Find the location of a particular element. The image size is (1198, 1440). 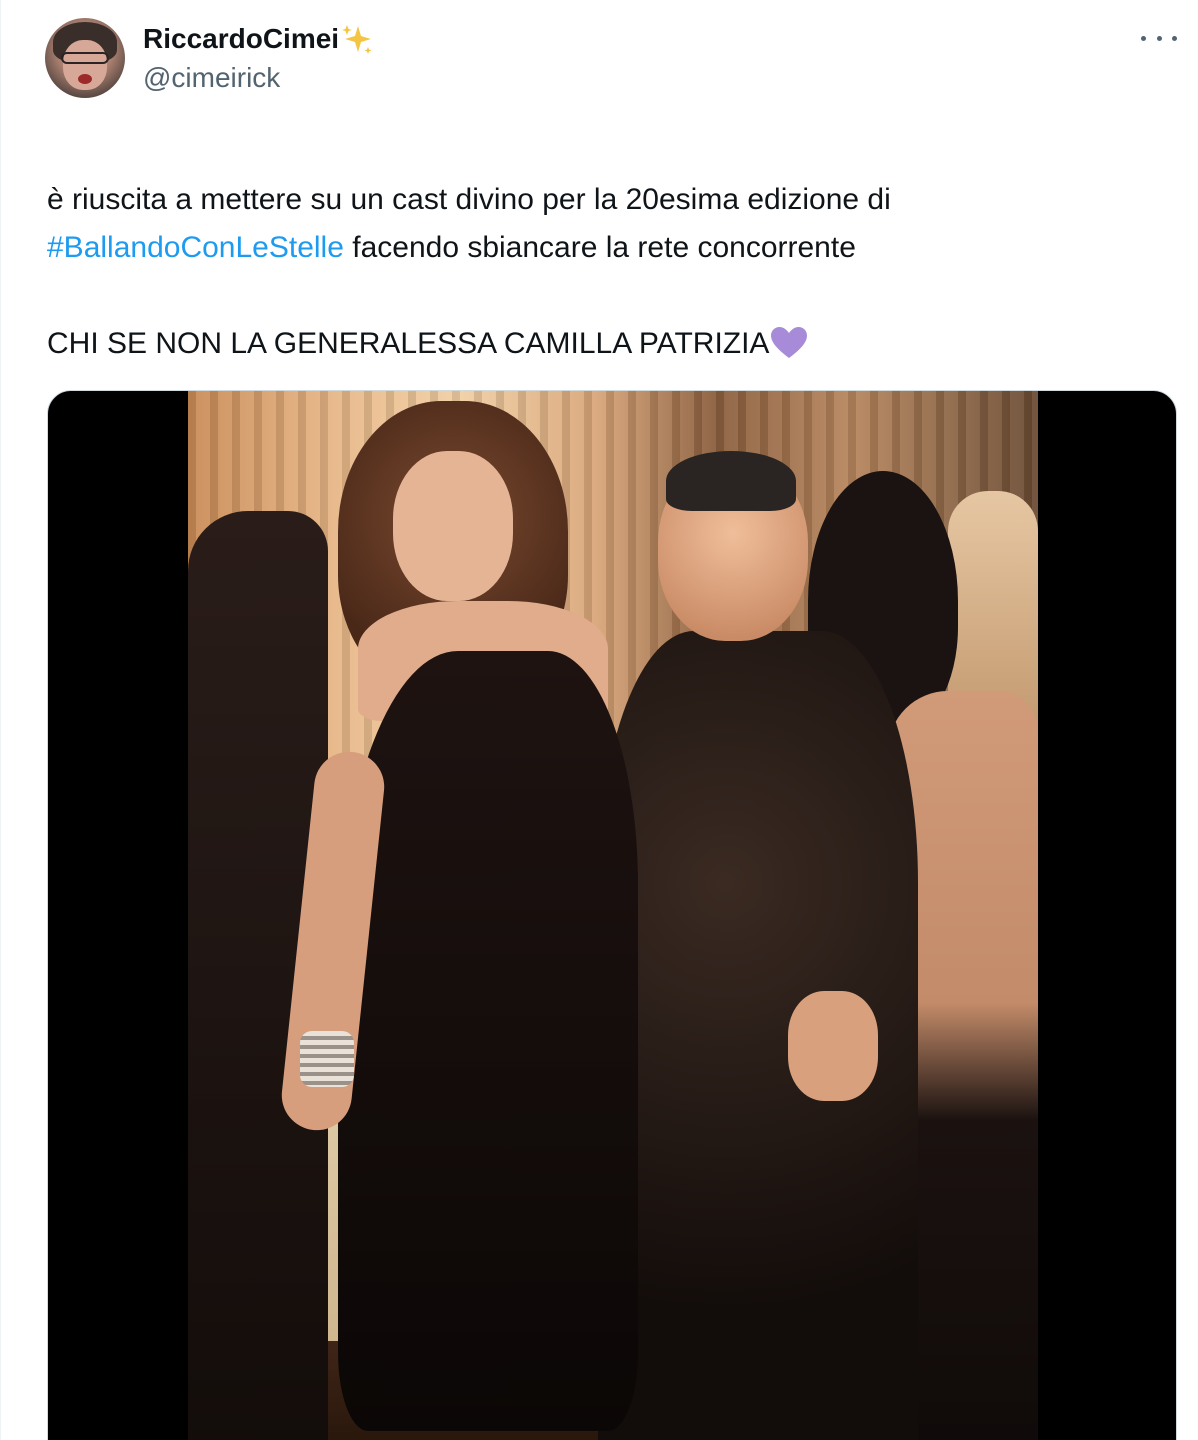

hashtag-link: #BallandoConLeStelle is located at coordinates (195, 247).